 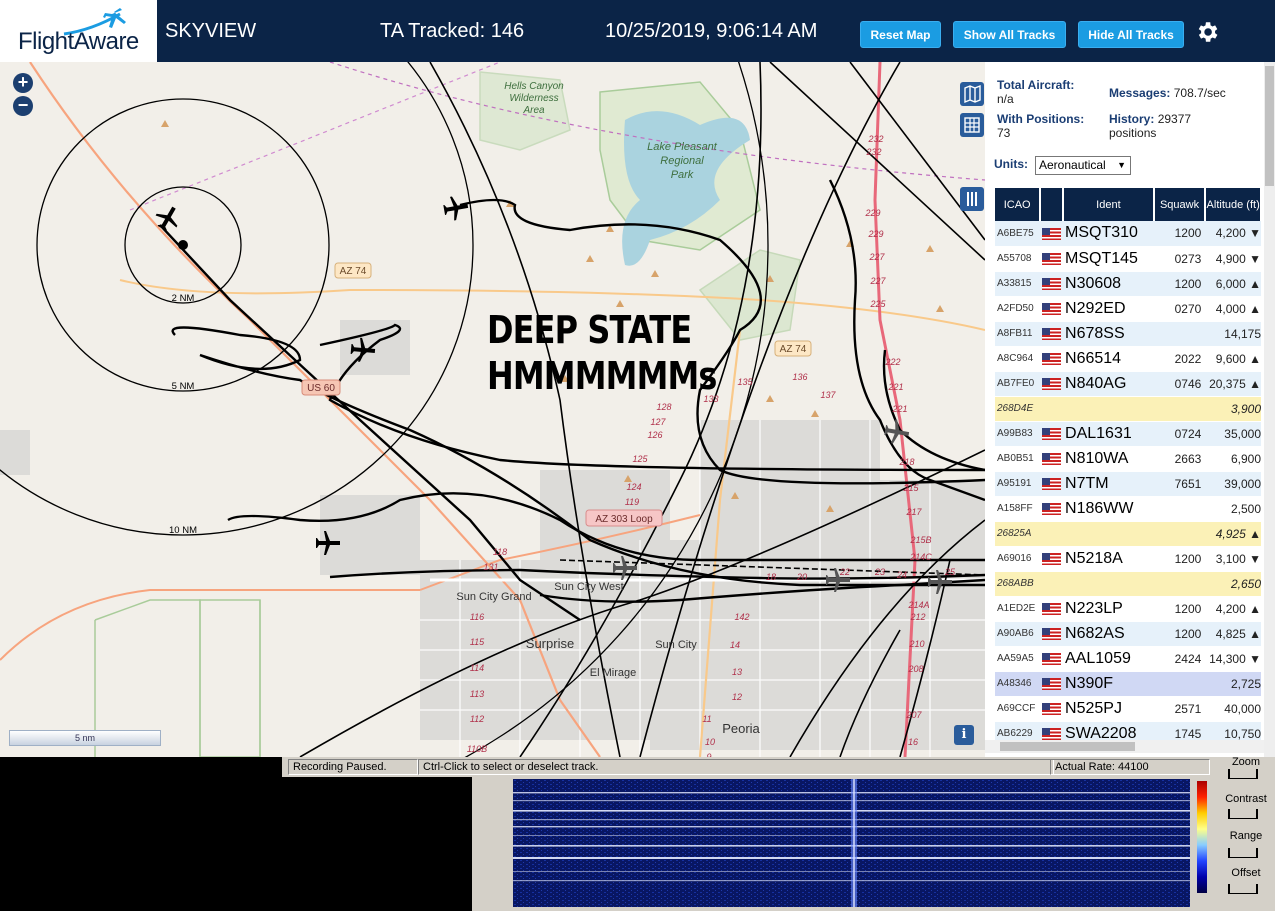 I want to click on aircraft-altitude: 4,000 ▲, so click(x=1233, y=309).